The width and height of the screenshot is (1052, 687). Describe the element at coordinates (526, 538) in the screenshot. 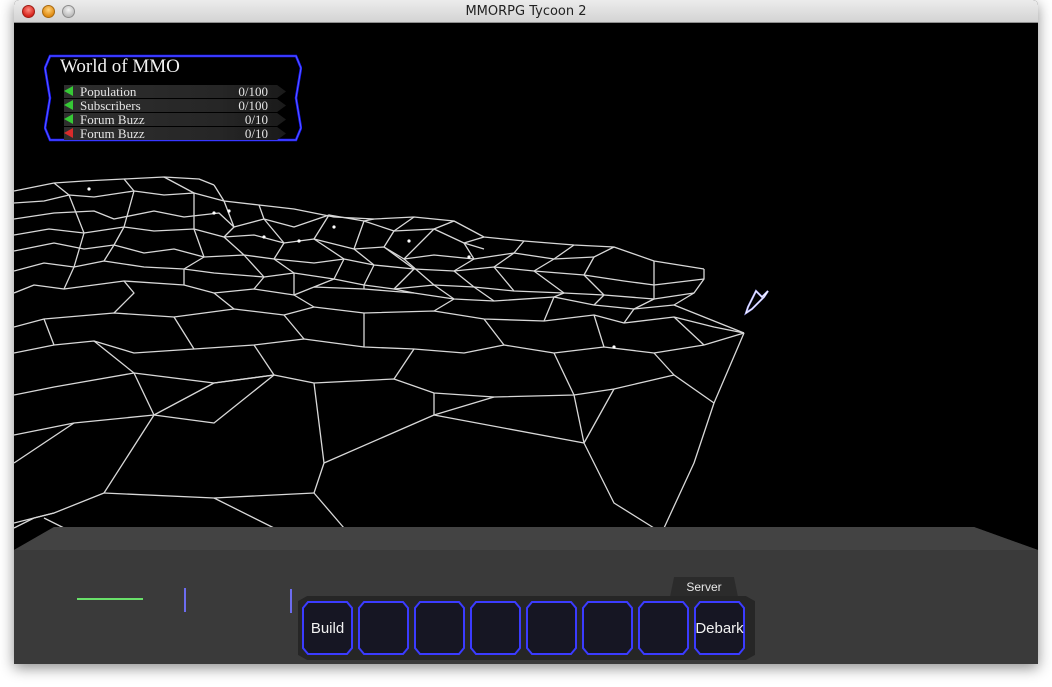

I see `hud-floor-shade` at that location.